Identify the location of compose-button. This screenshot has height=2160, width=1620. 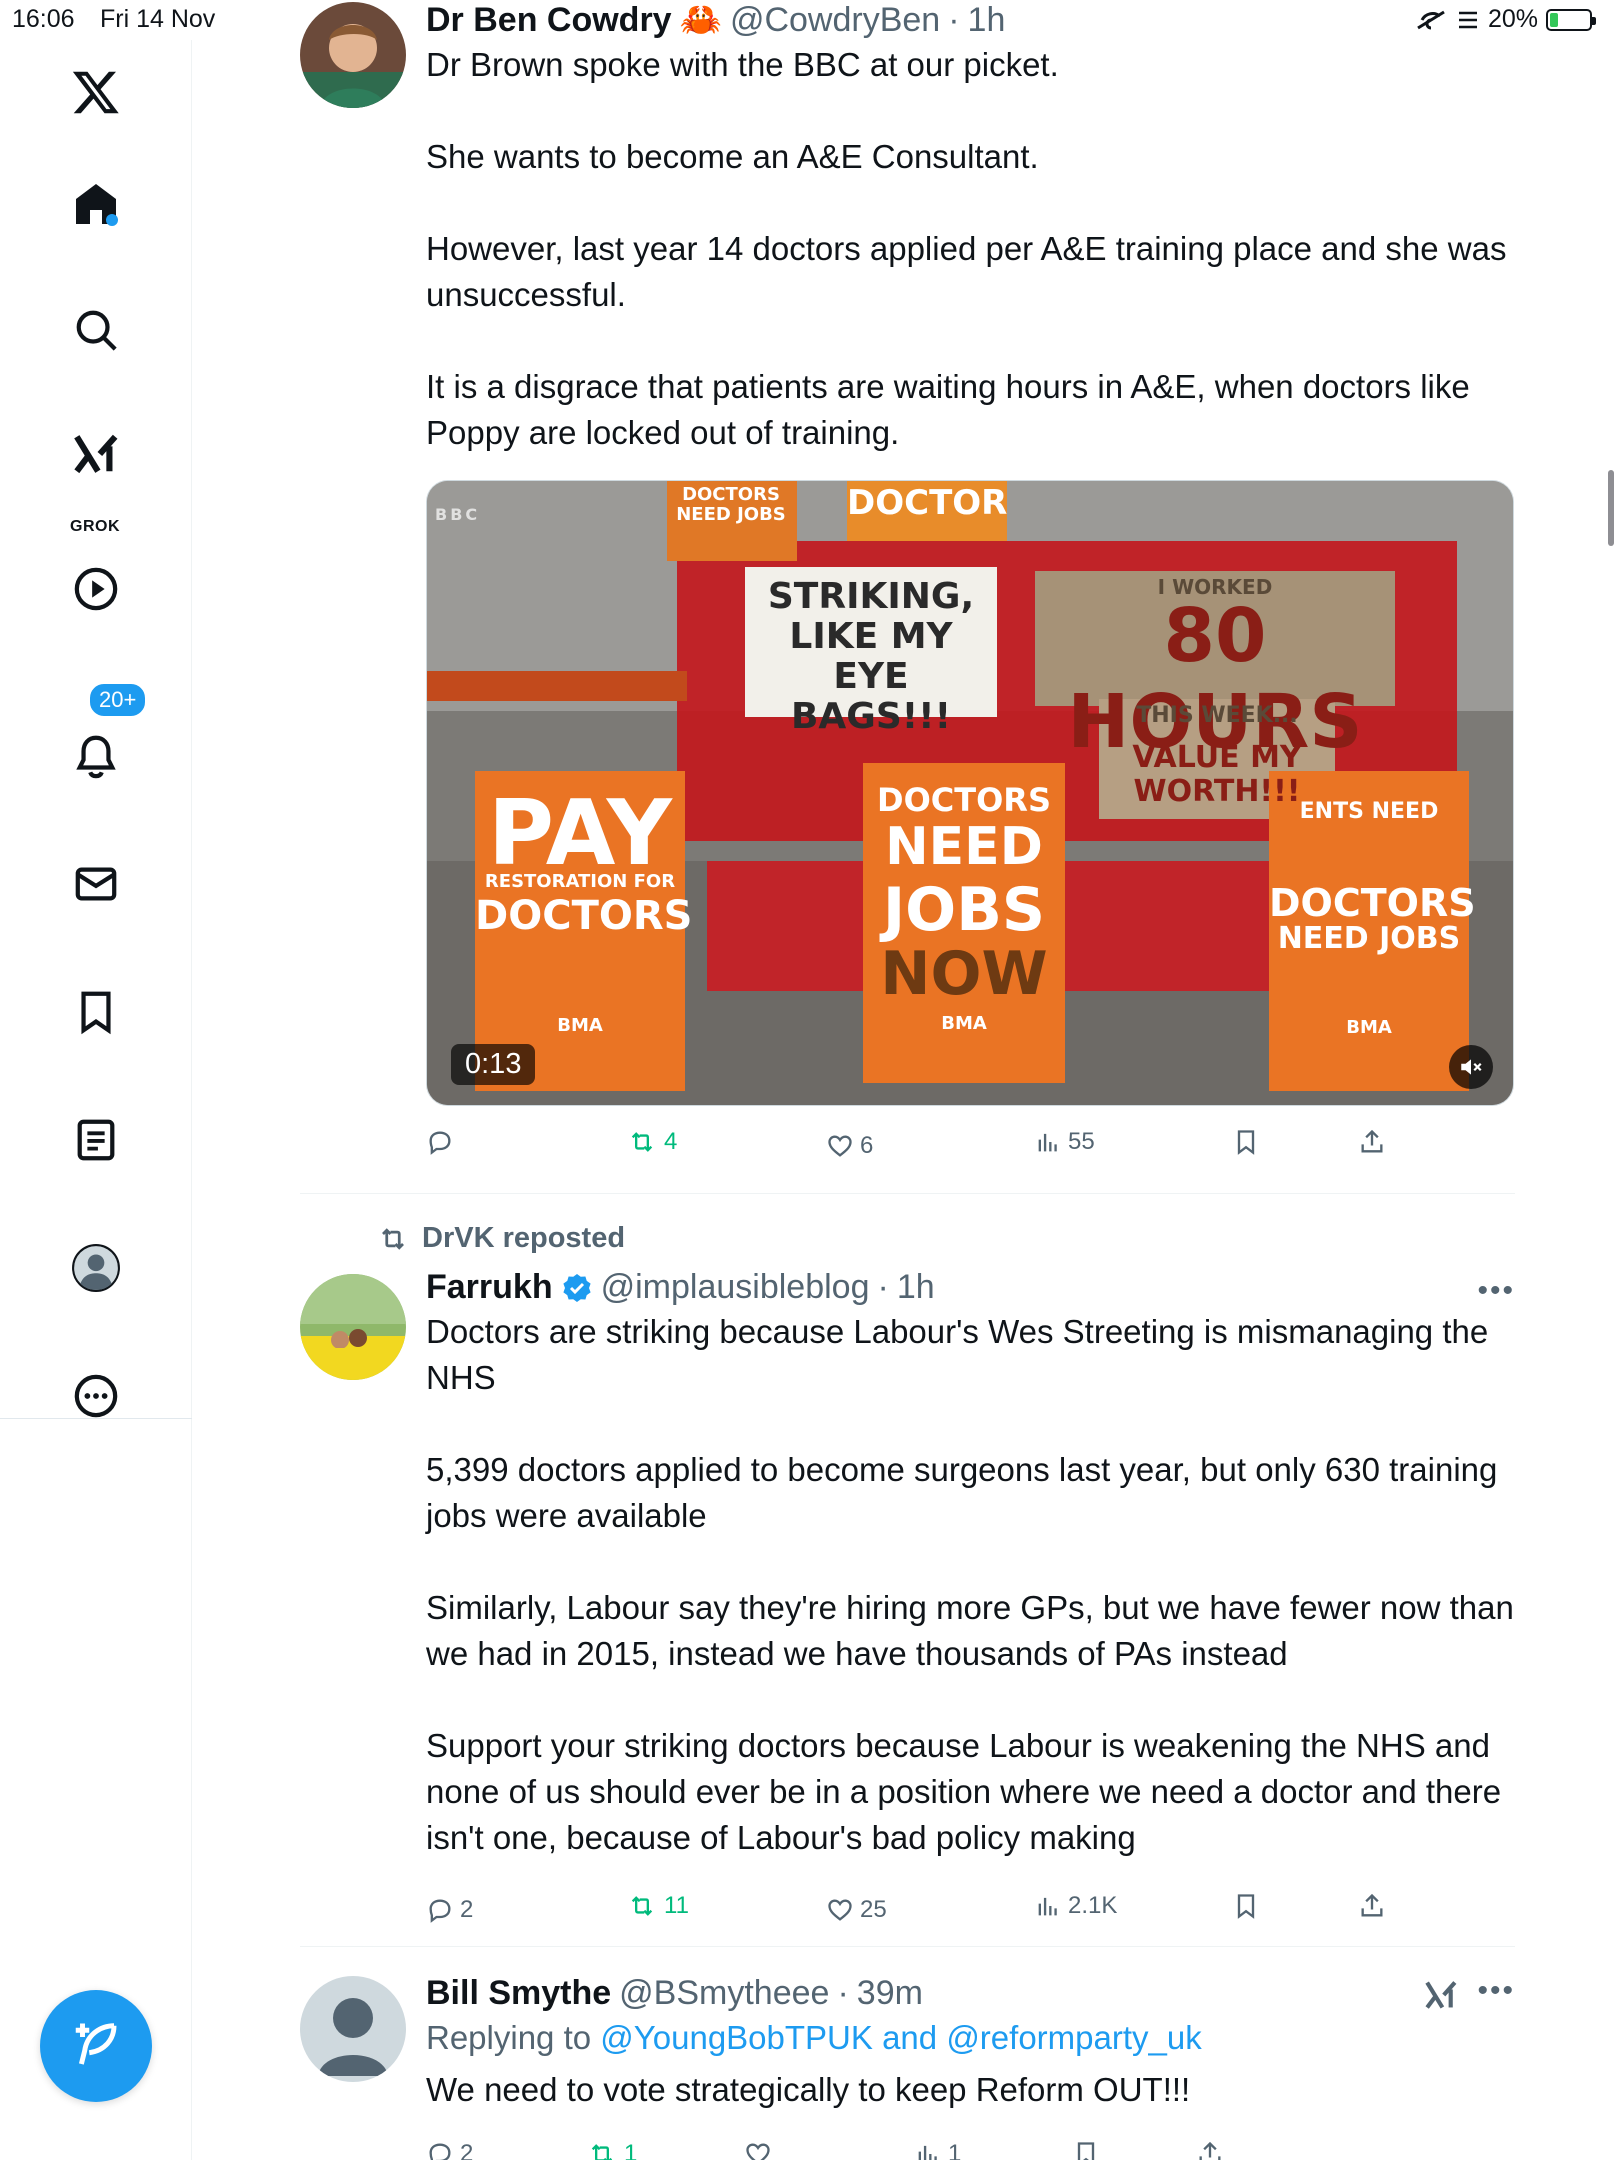
(96, 2046).